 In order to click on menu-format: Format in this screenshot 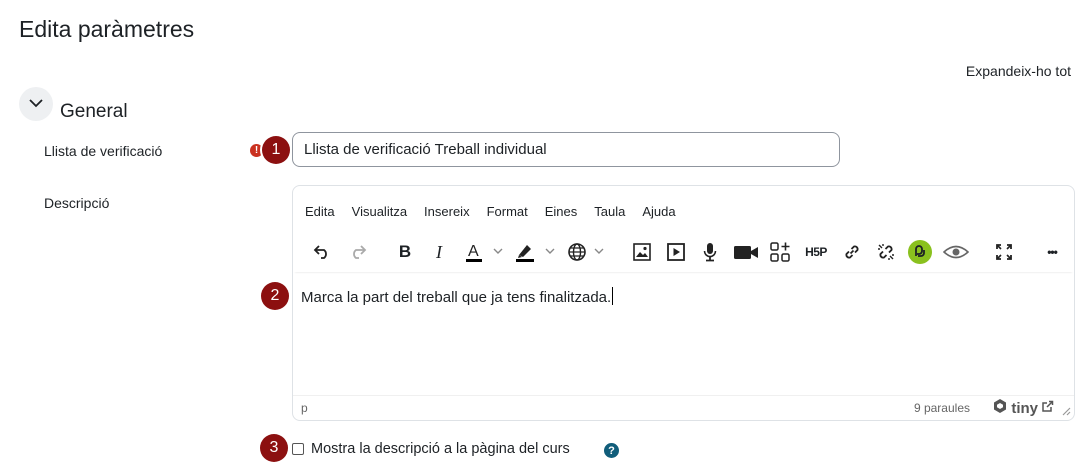, I will do `click(507, 211)`.